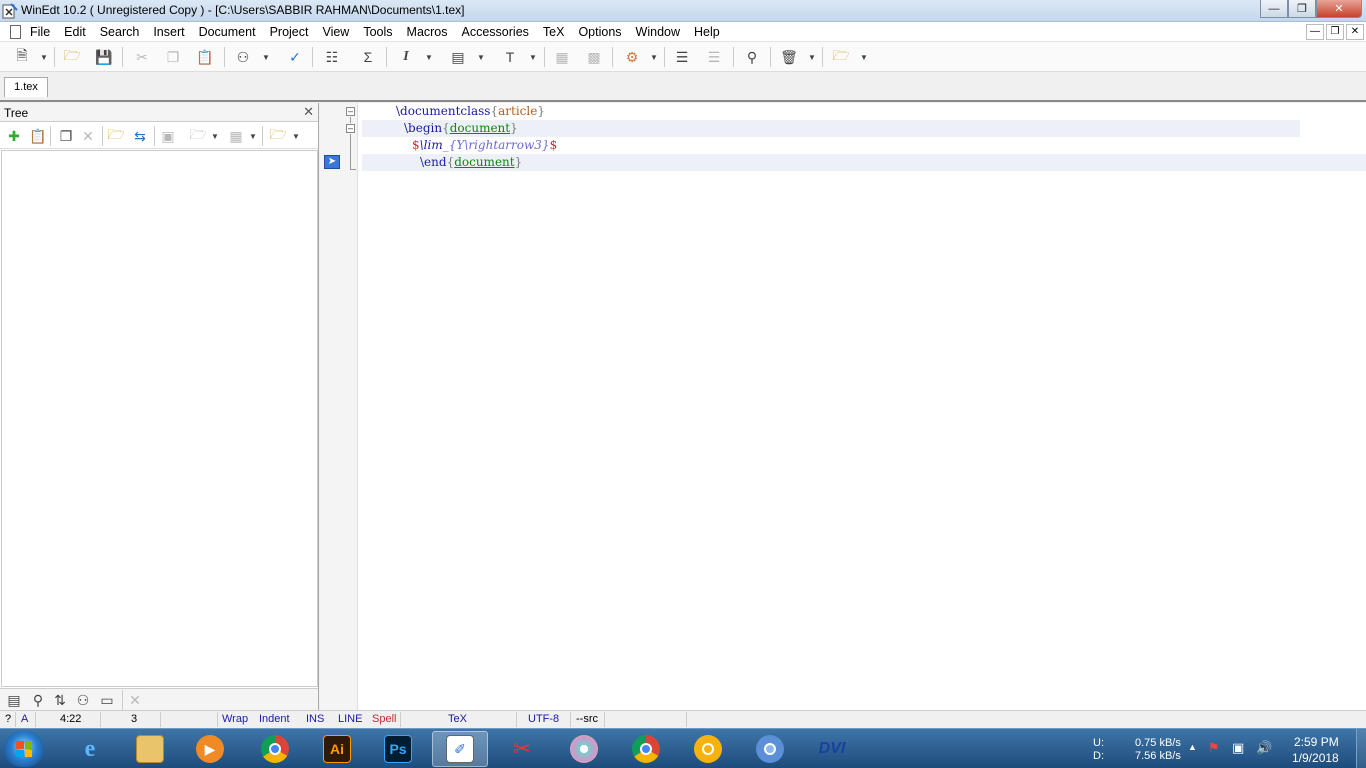 Image resolution: width=1366 pixels, height=768 pixels. Describe the element at coordinates (8, 719) in the screenshot. I see `status-help: ?` at that location.